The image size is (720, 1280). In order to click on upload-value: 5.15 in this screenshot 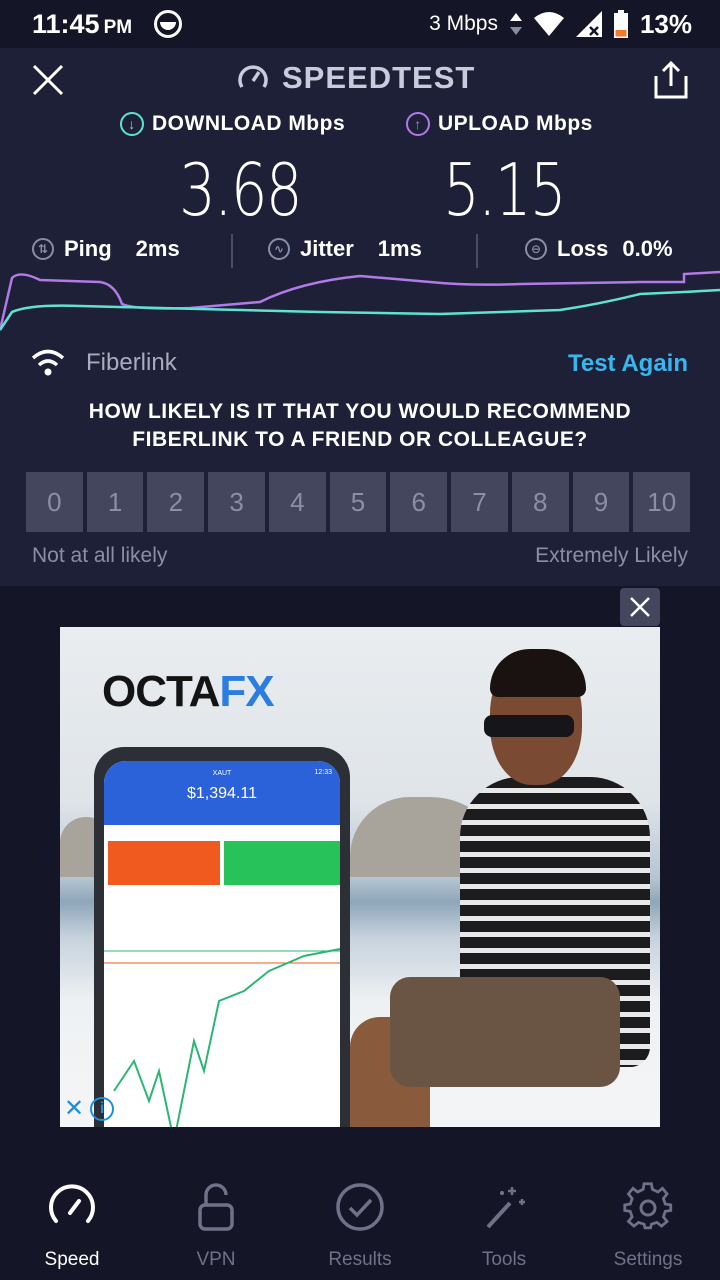, I will do `click(504, 190)`.